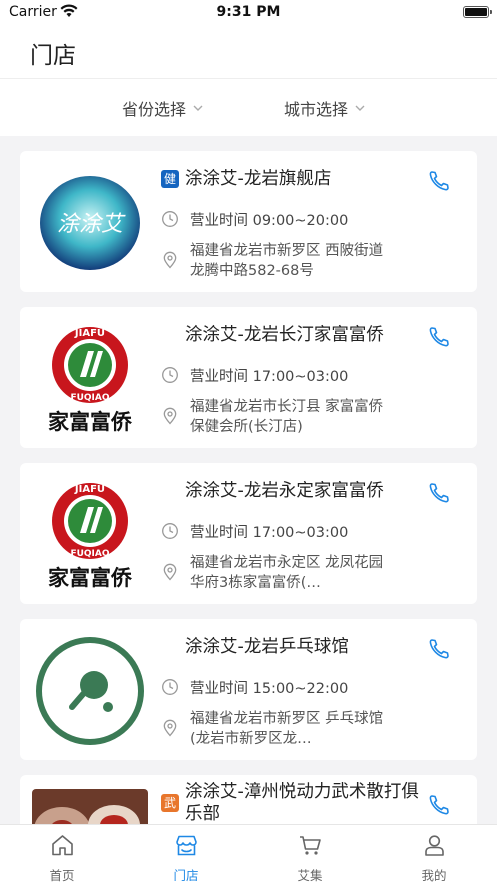 The image size is (497, 883). I want to click on tab-profile: 我的, so click(434, 854).